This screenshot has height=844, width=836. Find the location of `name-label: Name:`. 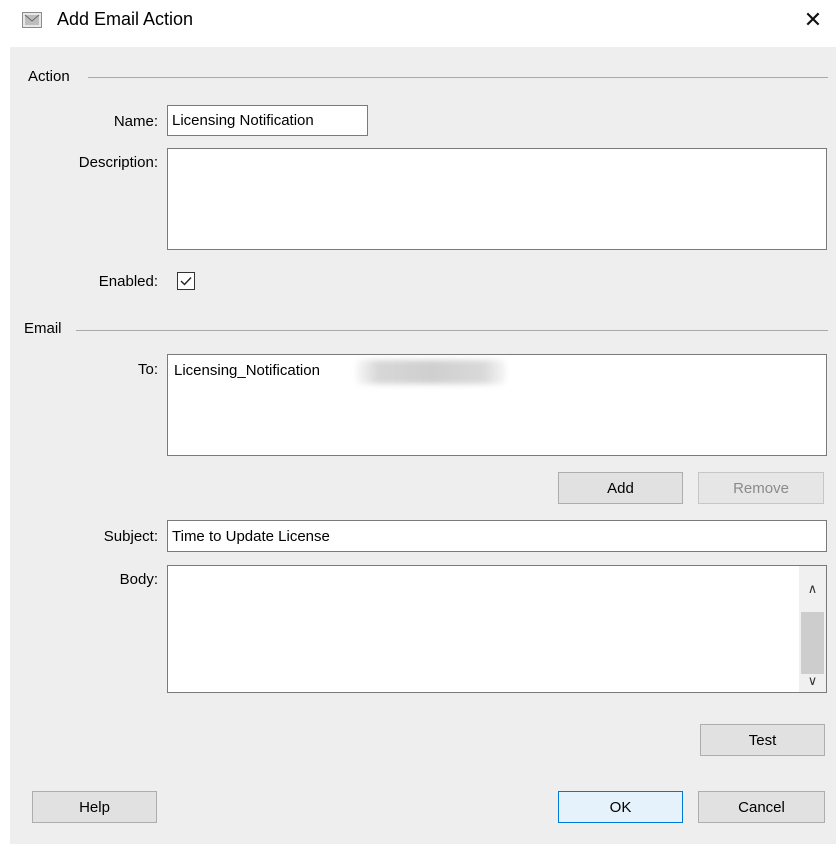

name-label: Name: is located at coordinates (135, 121).